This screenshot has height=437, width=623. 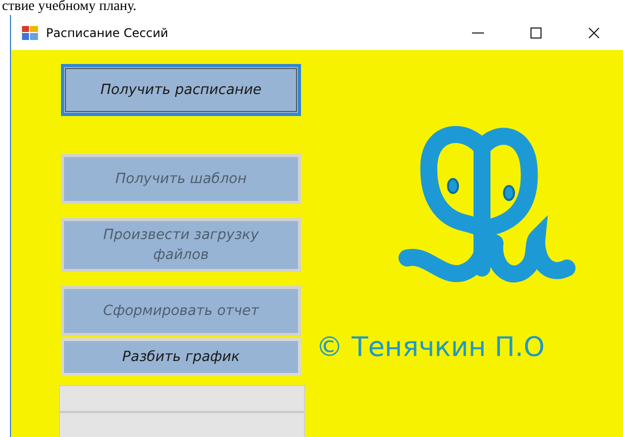 I want to click on document-text: ствие учебному плану., so click(x=69, y=7).